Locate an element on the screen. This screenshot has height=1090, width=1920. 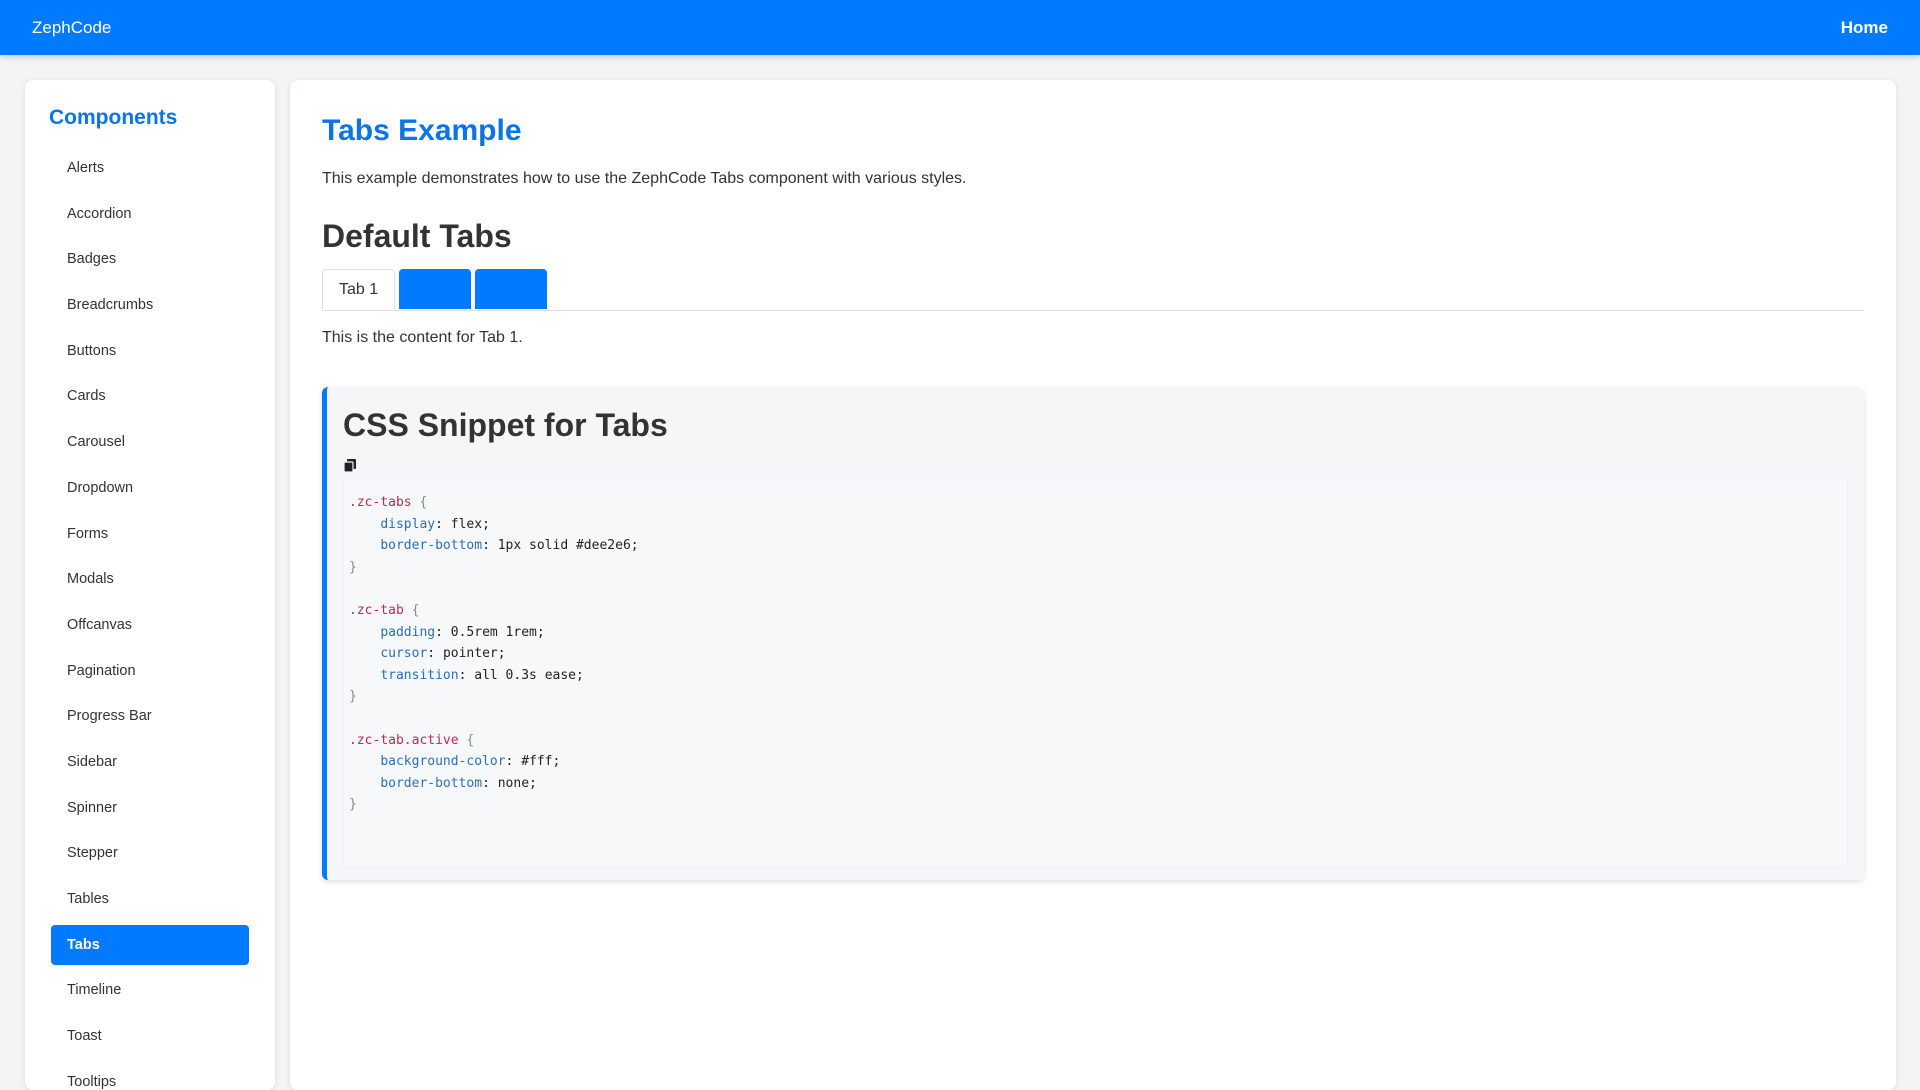
sidebar-item-timeline: Timeline is located at coordinates (150, 990).